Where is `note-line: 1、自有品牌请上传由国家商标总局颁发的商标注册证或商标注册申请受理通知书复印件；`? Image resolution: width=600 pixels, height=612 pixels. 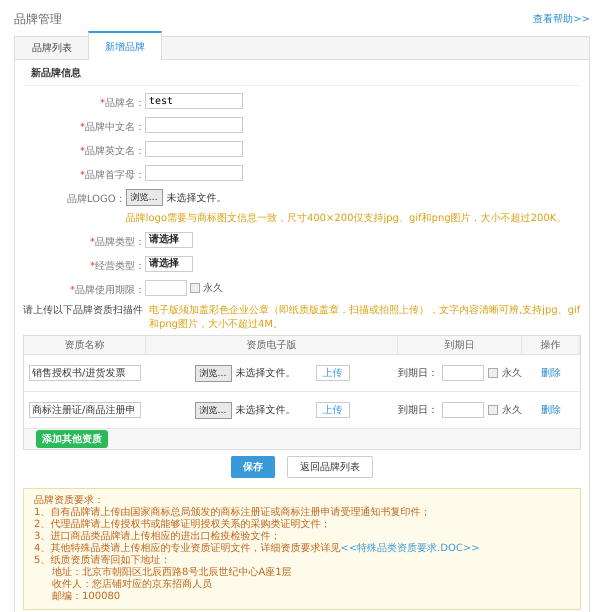 note-line: 1、自有品牌请上传由国家商标总局颁发的商标注册证或商标注册申请受理通知书复印件； is located at coordinates (233, 512).